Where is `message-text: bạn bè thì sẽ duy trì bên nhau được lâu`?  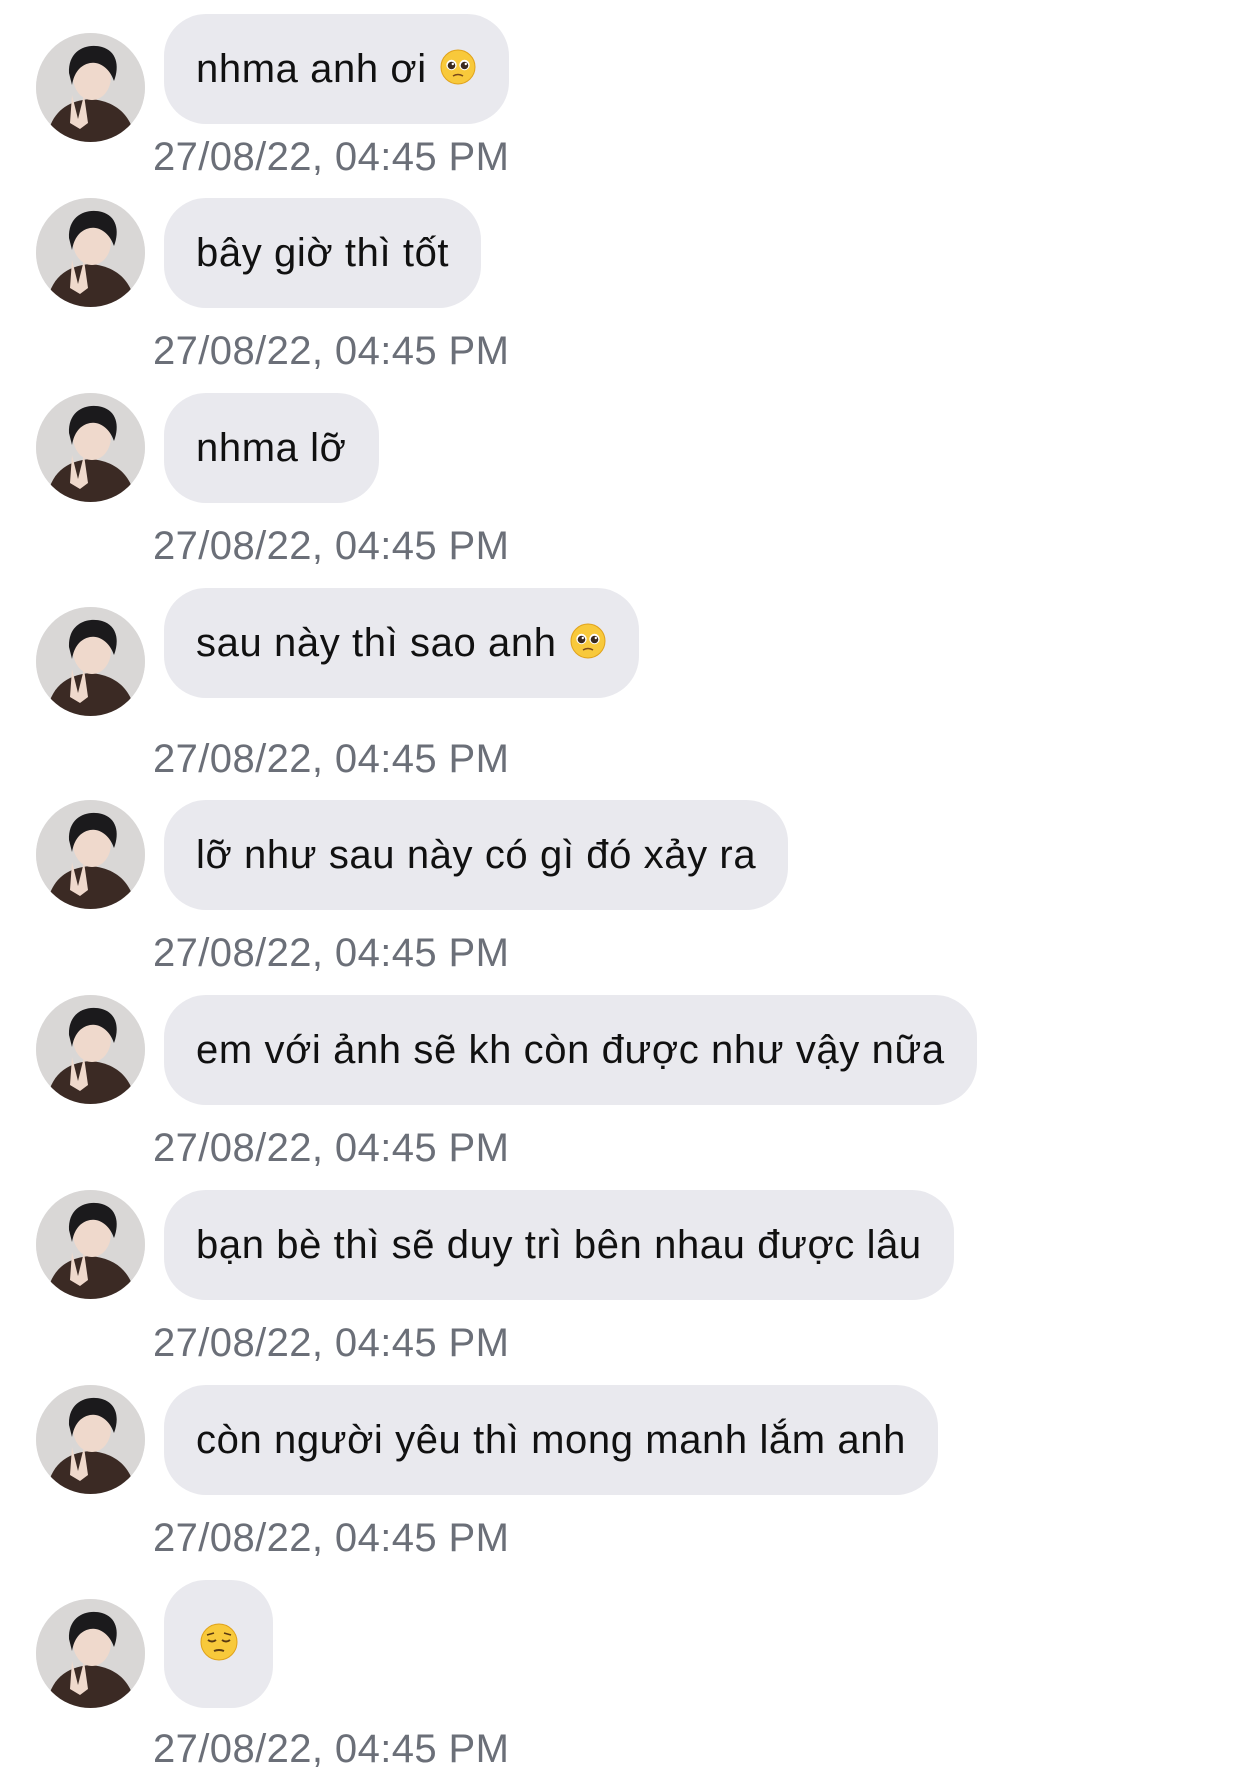
message-text: bạn bè thì sẽ duy trì bên nhau được lâu is located at coordinates (559, 1244).